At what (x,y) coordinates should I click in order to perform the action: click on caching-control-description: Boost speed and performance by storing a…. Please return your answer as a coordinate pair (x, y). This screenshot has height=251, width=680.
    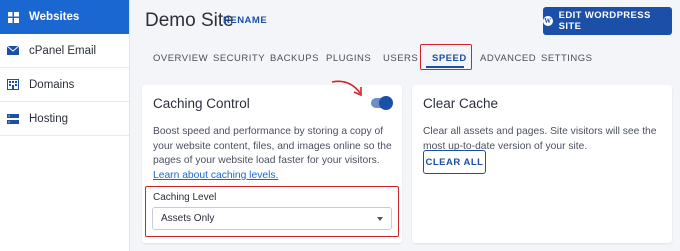
    Looking at the image, I should click on (272, 153).